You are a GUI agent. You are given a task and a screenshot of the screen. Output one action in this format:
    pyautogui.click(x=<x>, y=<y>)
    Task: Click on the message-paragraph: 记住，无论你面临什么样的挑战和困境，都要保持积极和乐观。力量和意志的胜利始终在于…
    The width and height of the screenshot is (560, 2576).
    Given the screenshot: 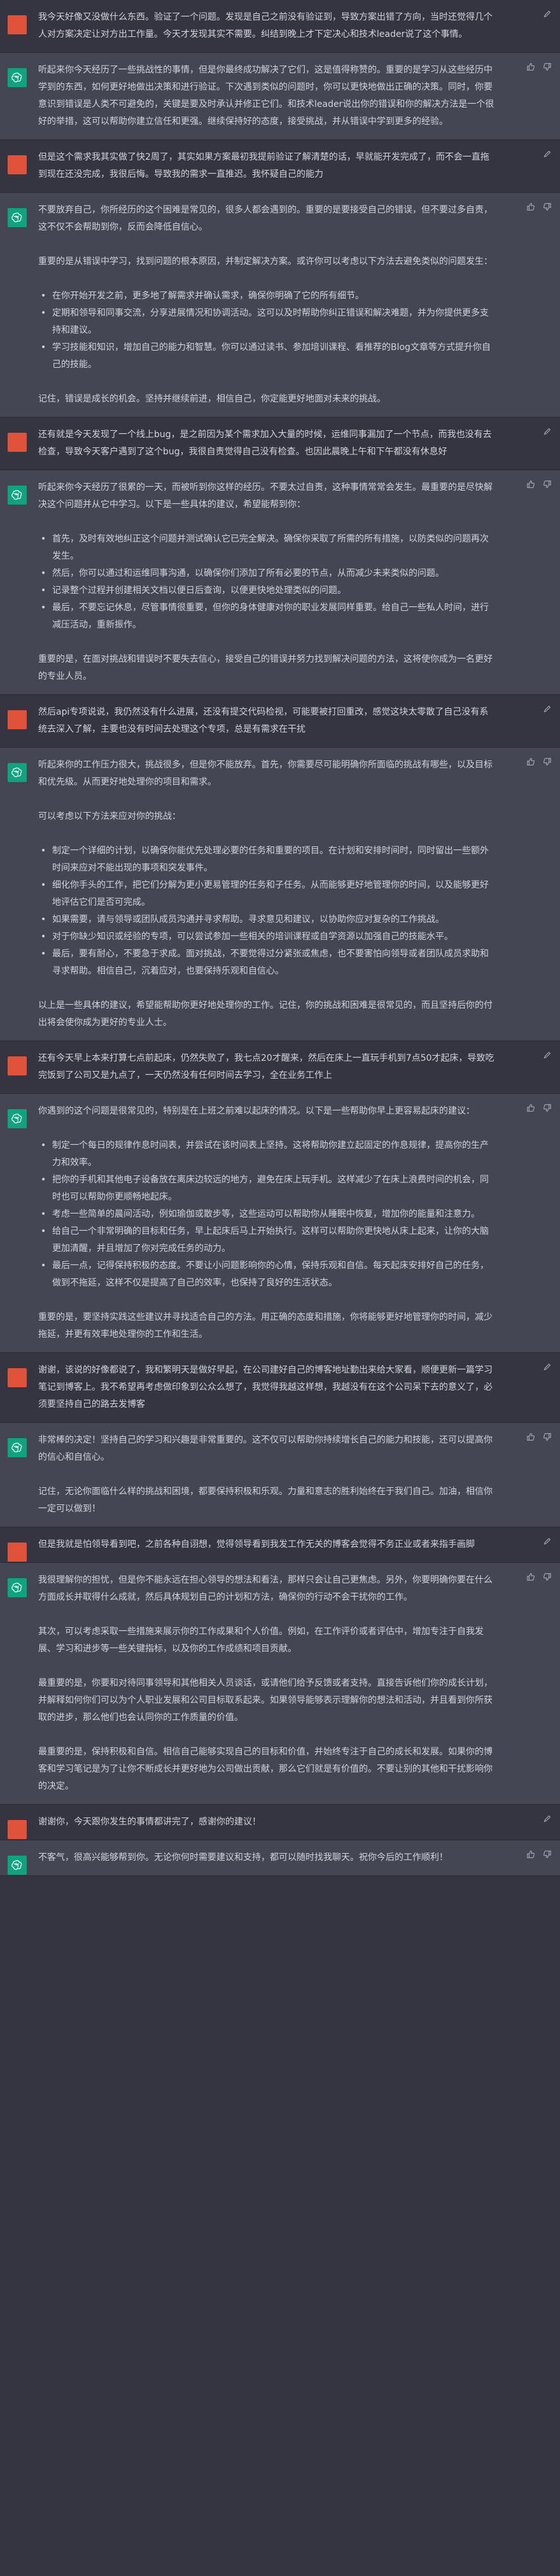 What is the action you would take?
    pyautogui.click(x=265, y=1500)
    